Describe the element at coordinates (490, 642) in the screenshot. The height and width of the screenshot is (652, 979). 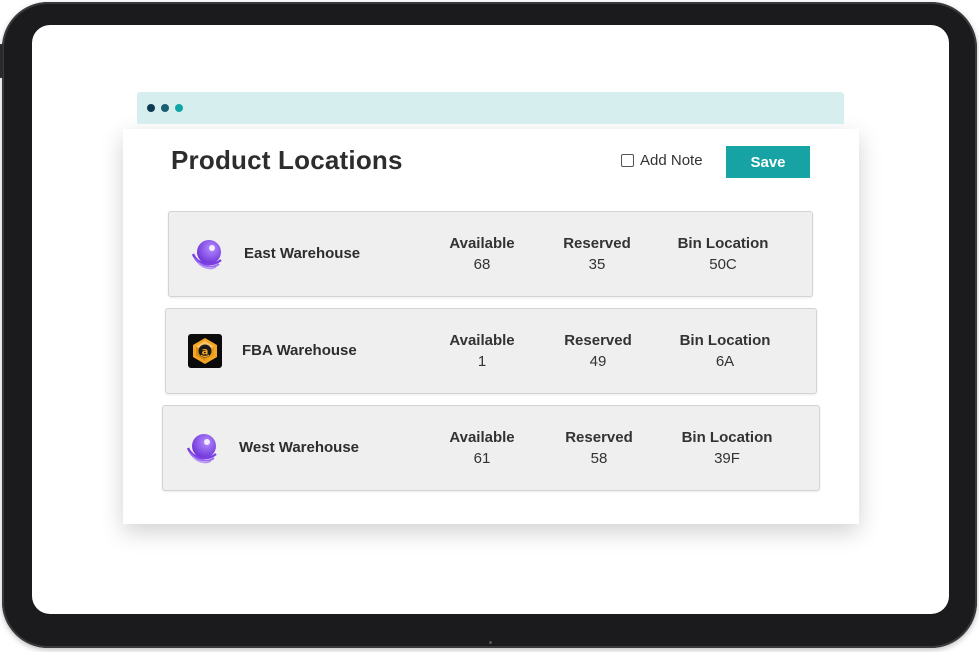
I see `tablet-sensor` at that location.